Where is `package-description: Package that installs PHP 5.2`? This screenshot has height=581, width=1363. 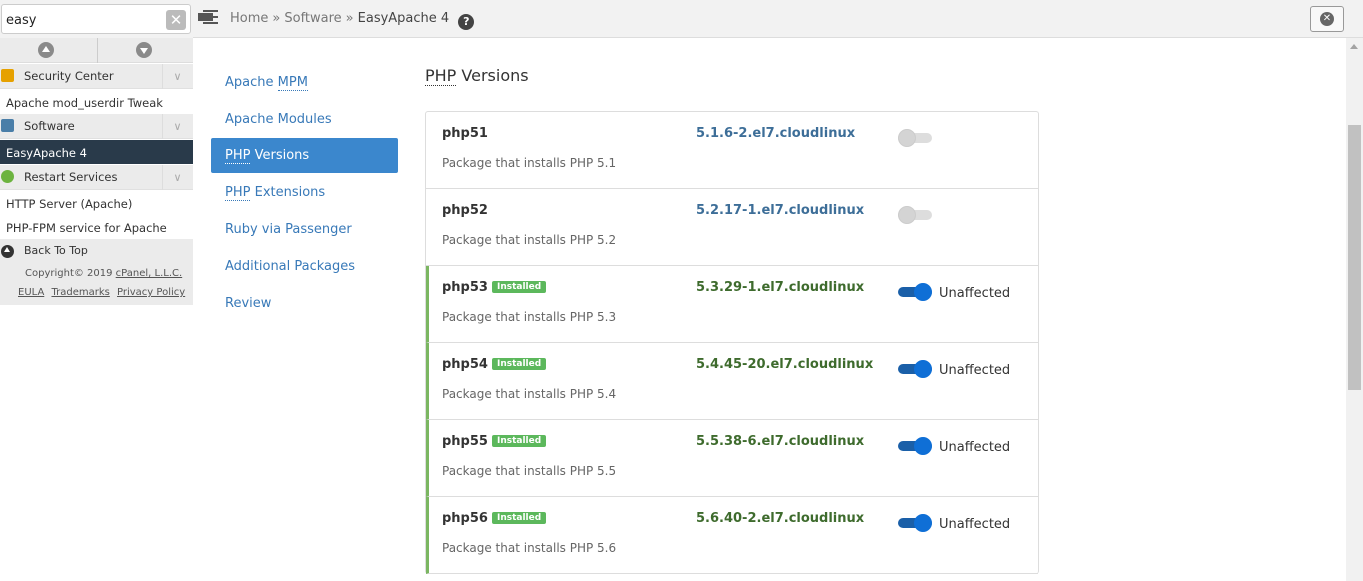
package-description: Package that installs PHP 5.2 is located at coordinates (529, 240).